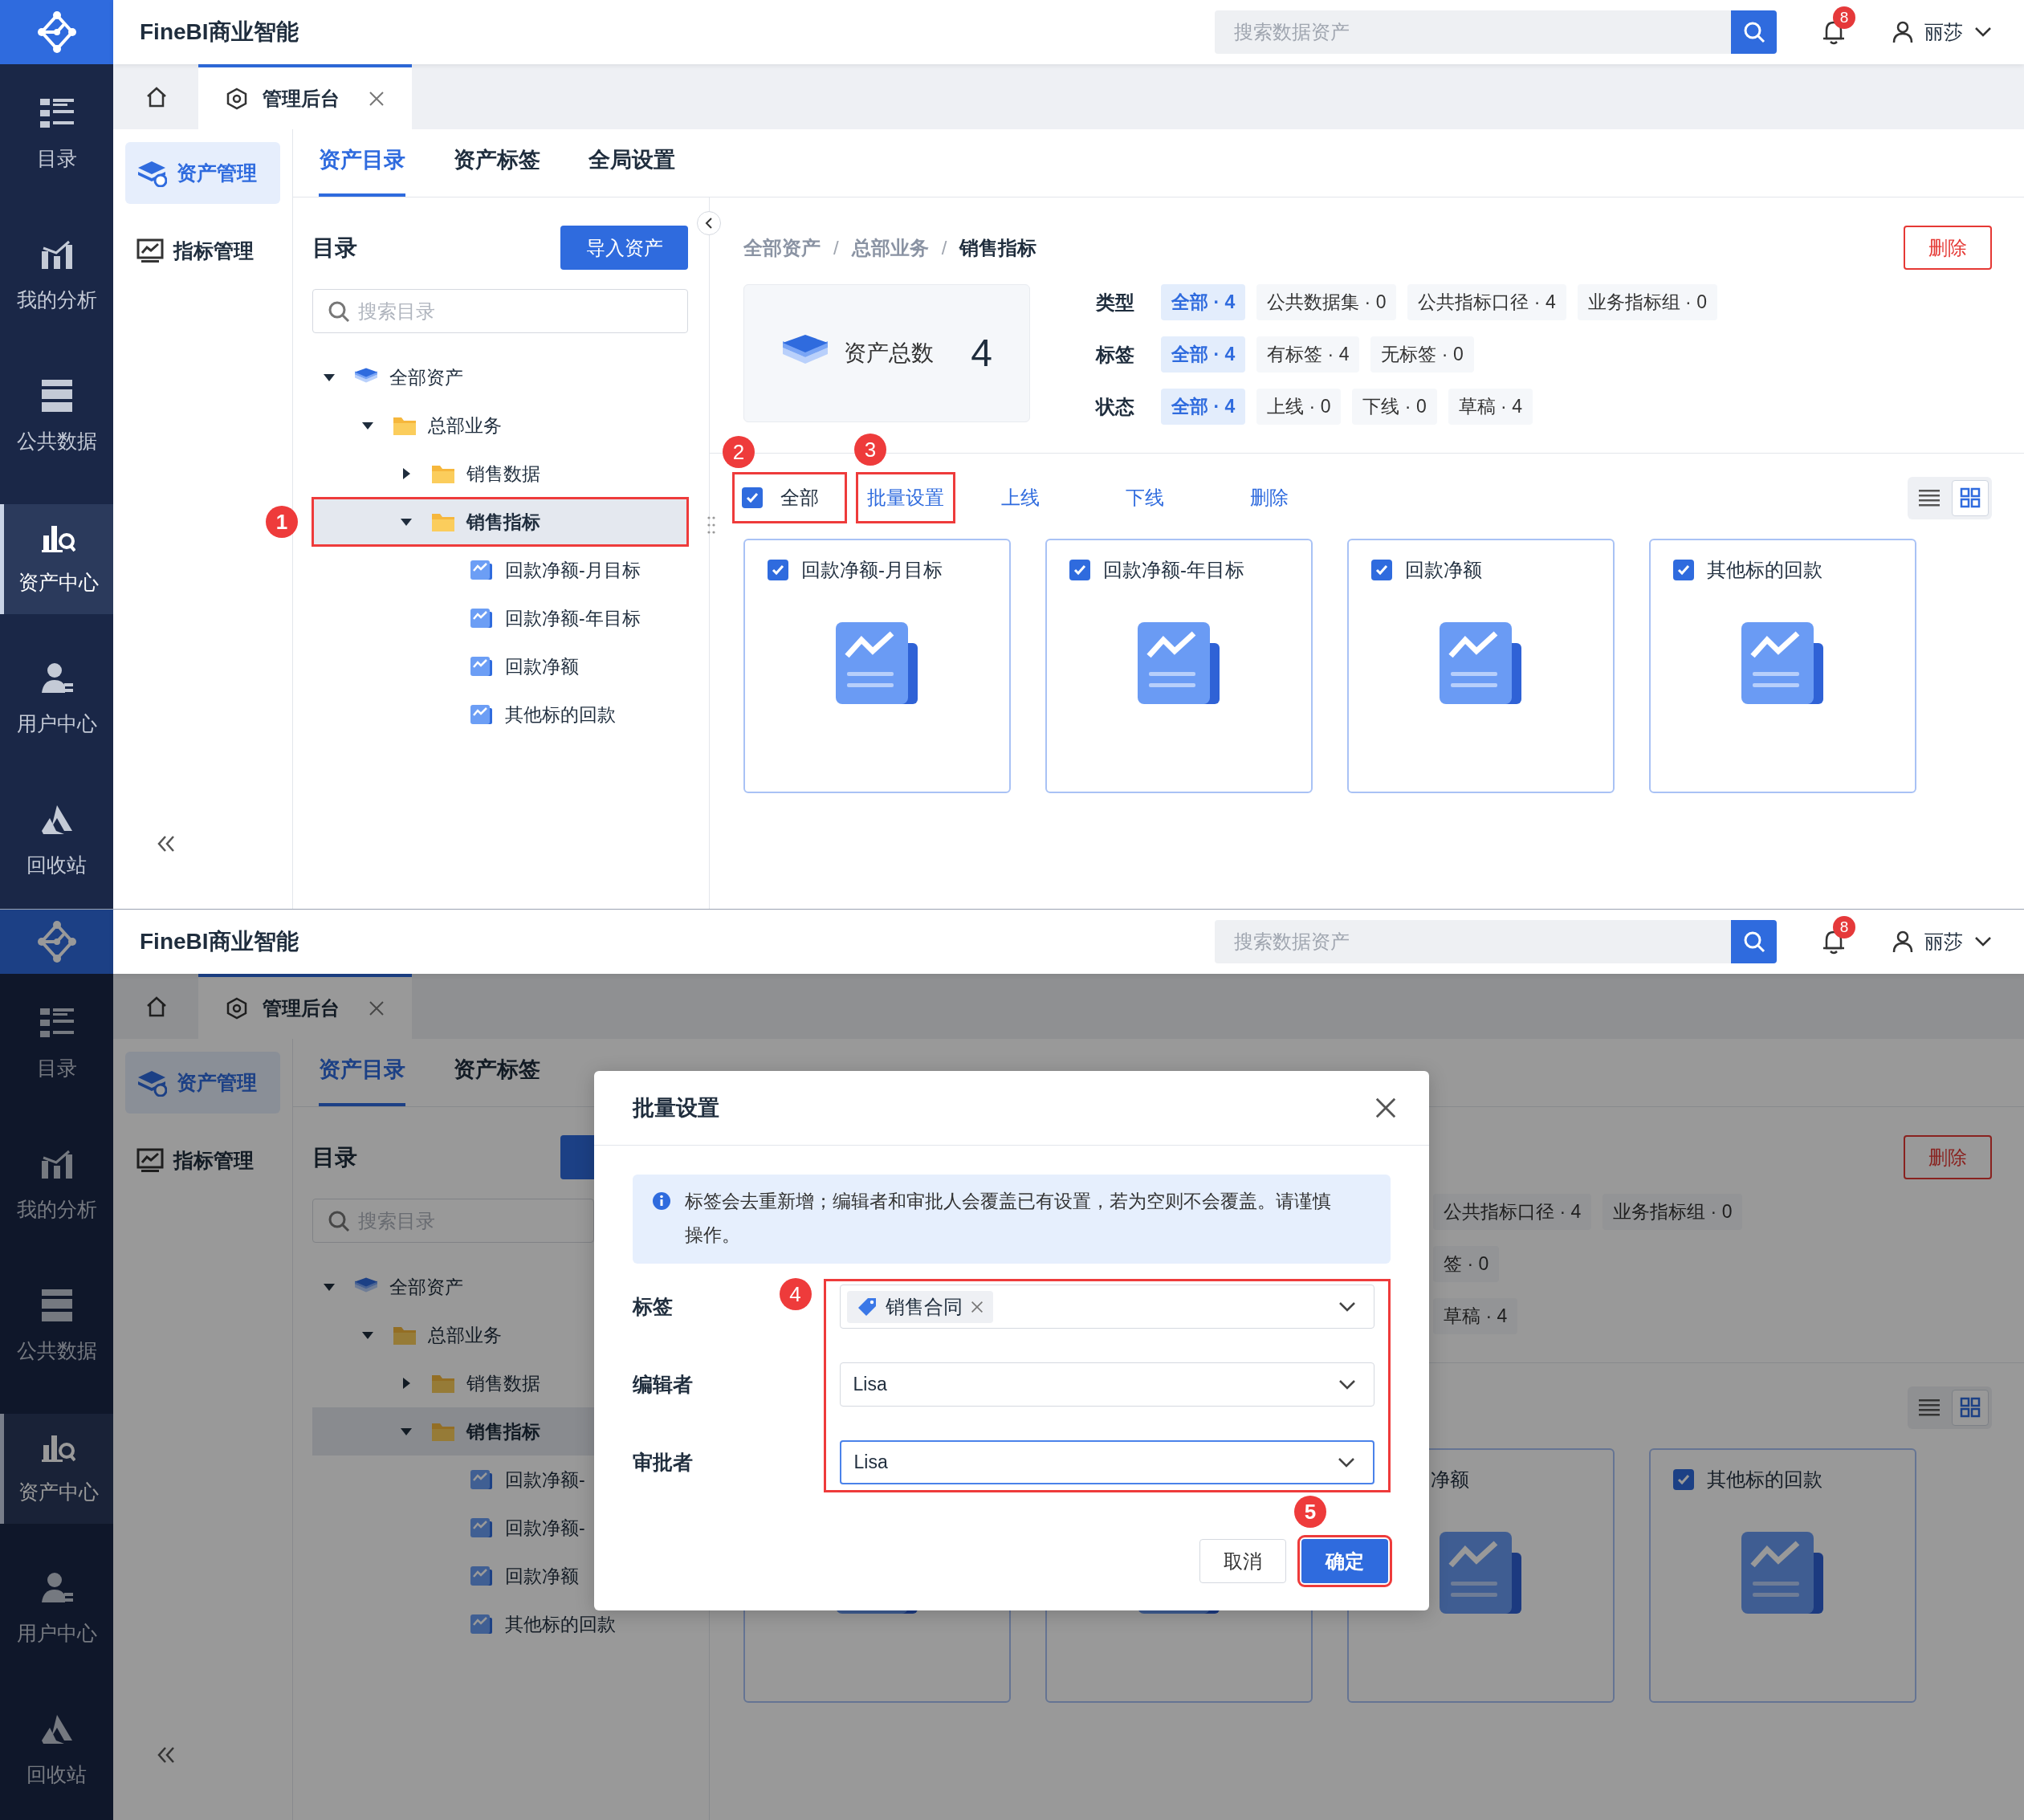 The image size is (2024, 1820). What do you see at coordinates (919, 1307) in the screenshot?
I see `tag-chip: 销售合同` at bounding box center [919, 1307].